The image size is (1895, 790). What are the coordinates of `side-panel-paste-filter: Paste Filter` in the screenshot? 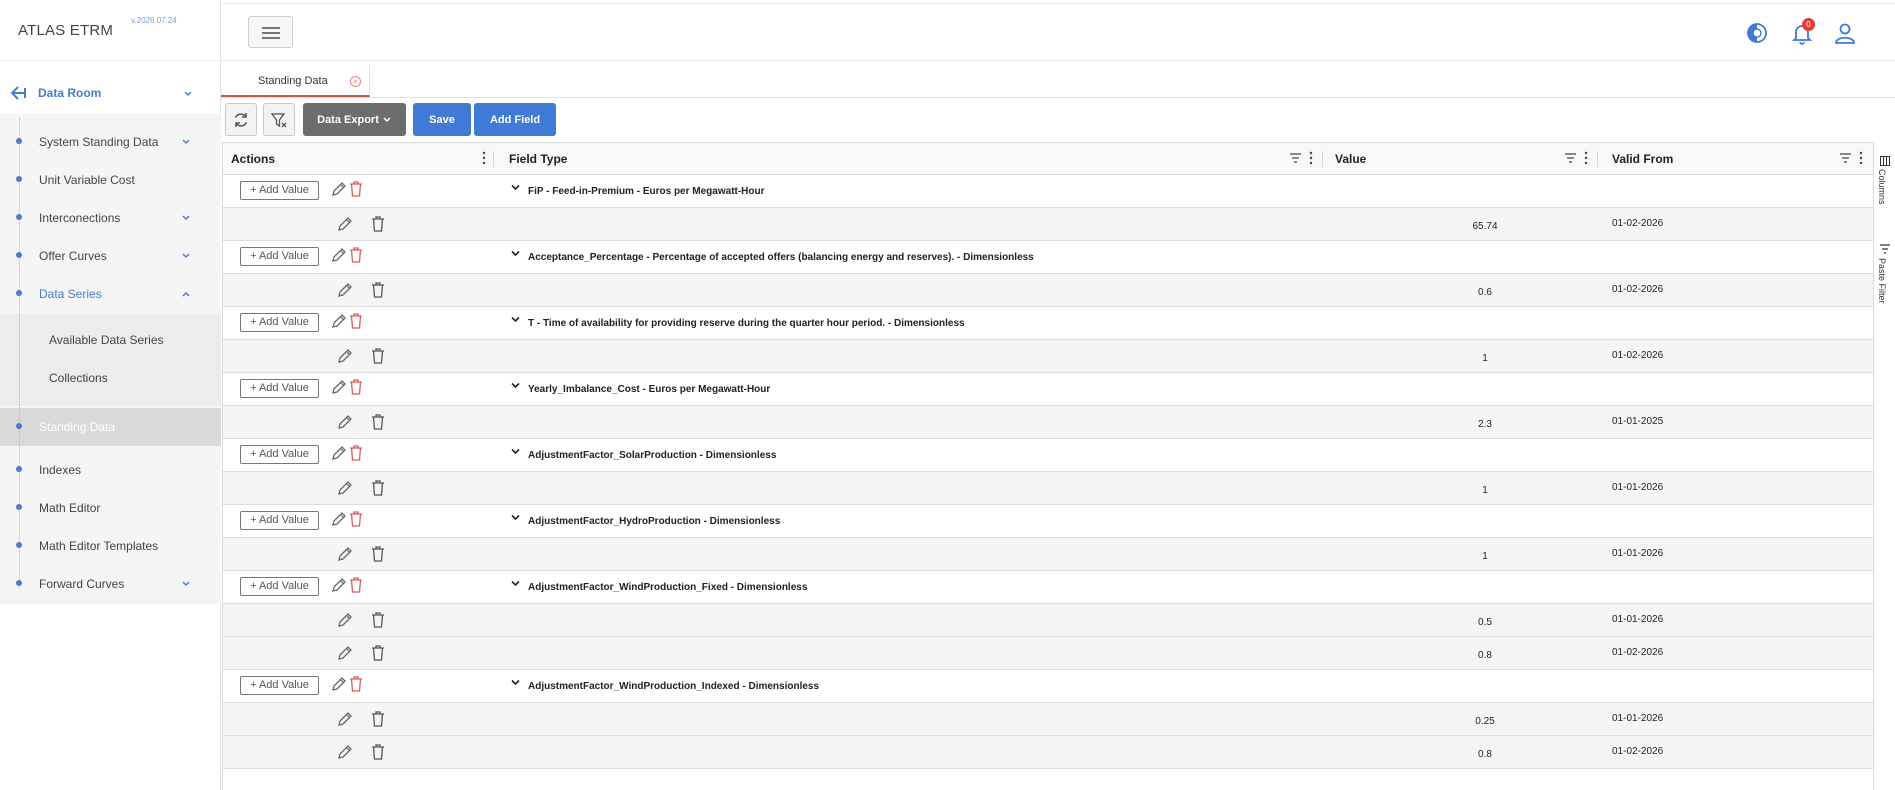 It's located at (1882, 281).